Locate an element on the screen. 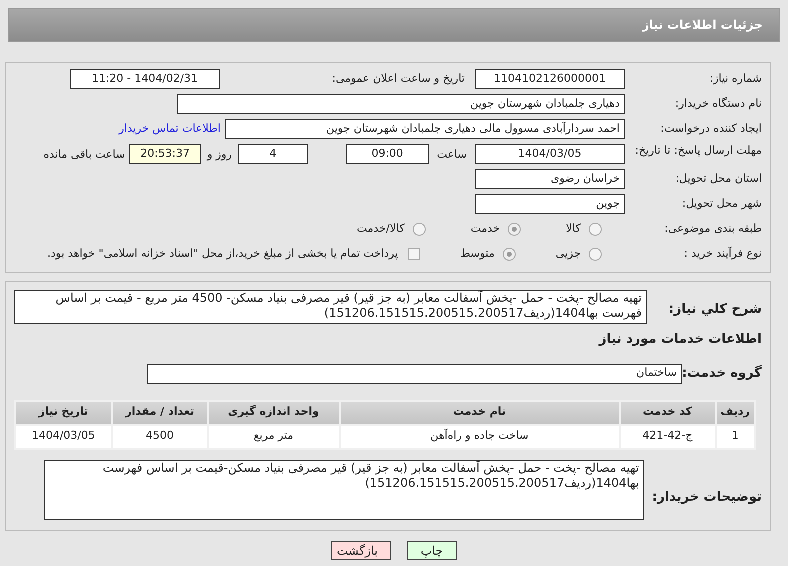 Image resolution: width=788 pixels, height=566 pixels. column-header: تاریخ نیاز is located at coordinates (63, 412).